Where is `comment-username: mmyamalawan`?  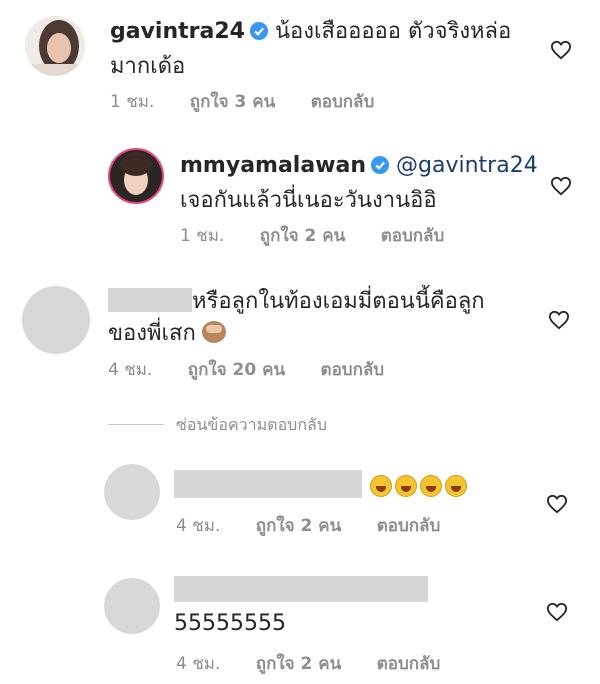 comment-username: mmyamalawan is located at coordinates (273, 165).